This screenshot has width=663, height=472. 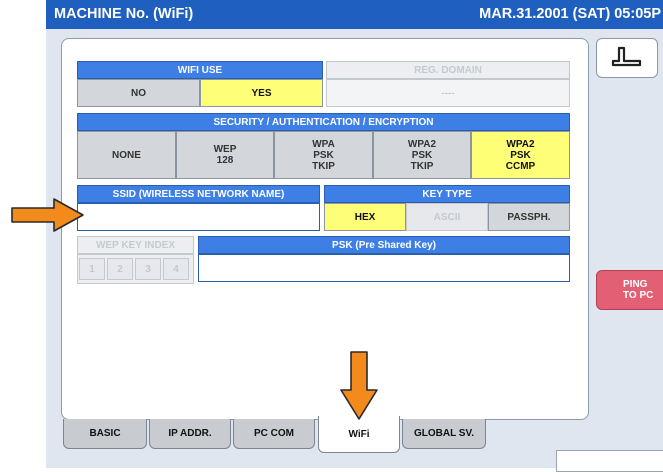 I want to click on security-header: SECURITY / AUTHENTICATION / ENCRYPTION, so click(x=323, y=122).